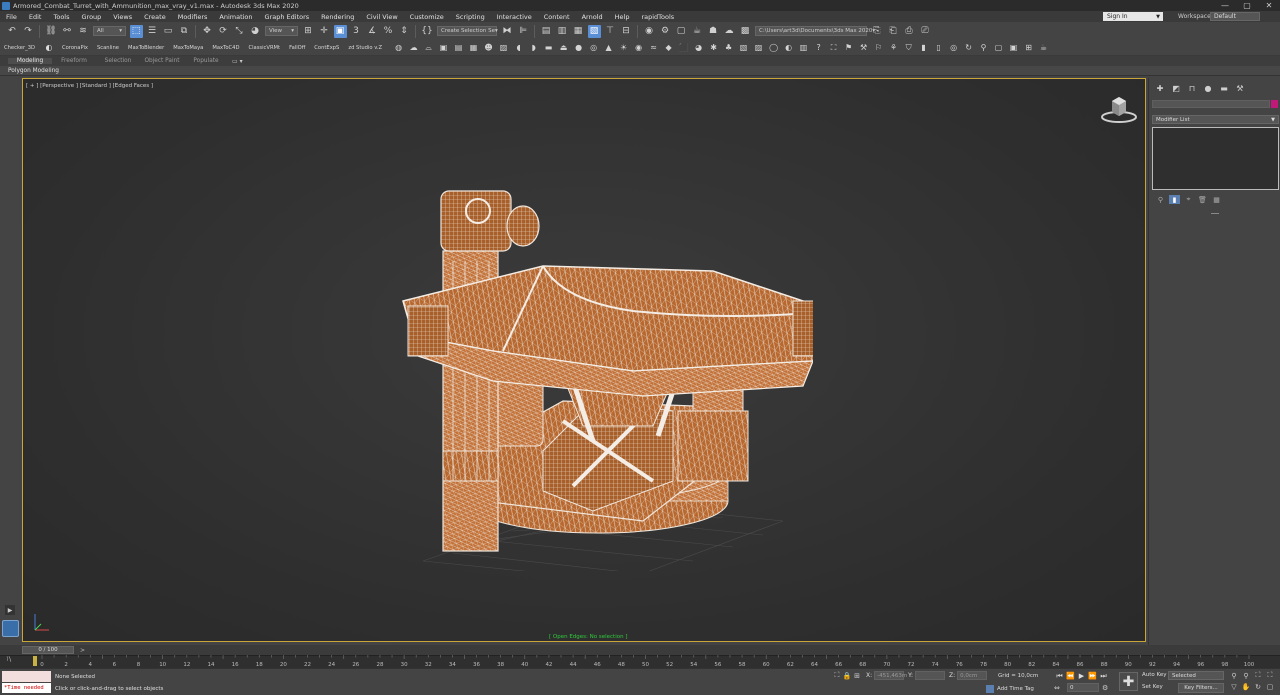 This screenshot has height=695, width=1280. I want to click on schematic-view-icon: ⊟, so click(626, 31).